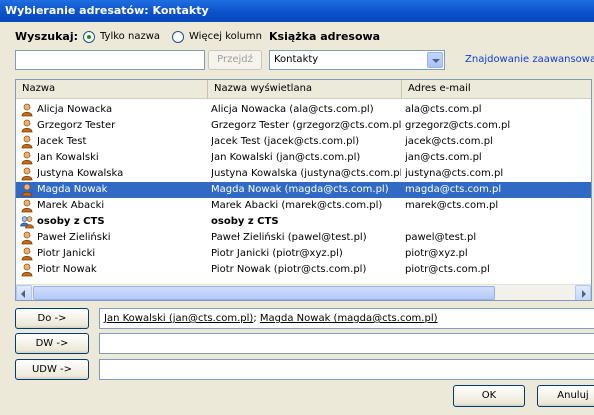 The width and height of the screenshot is (594, 415). I want to click on title-bar: Wybieranie adresatów: Kontakty, so click(297, 11).